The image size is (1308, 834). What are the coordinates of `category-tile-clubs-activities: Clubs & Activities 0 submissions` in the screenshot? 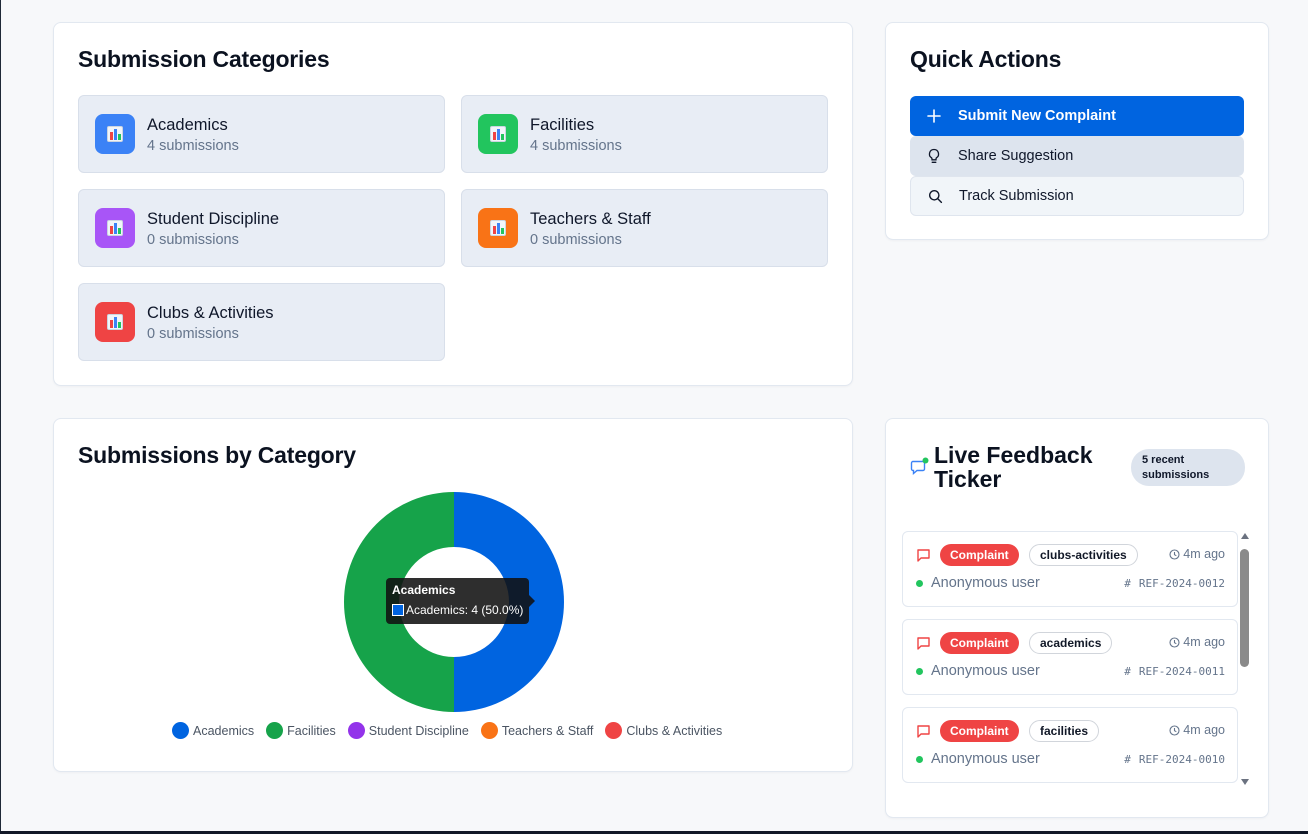 It's located at (261, 322).